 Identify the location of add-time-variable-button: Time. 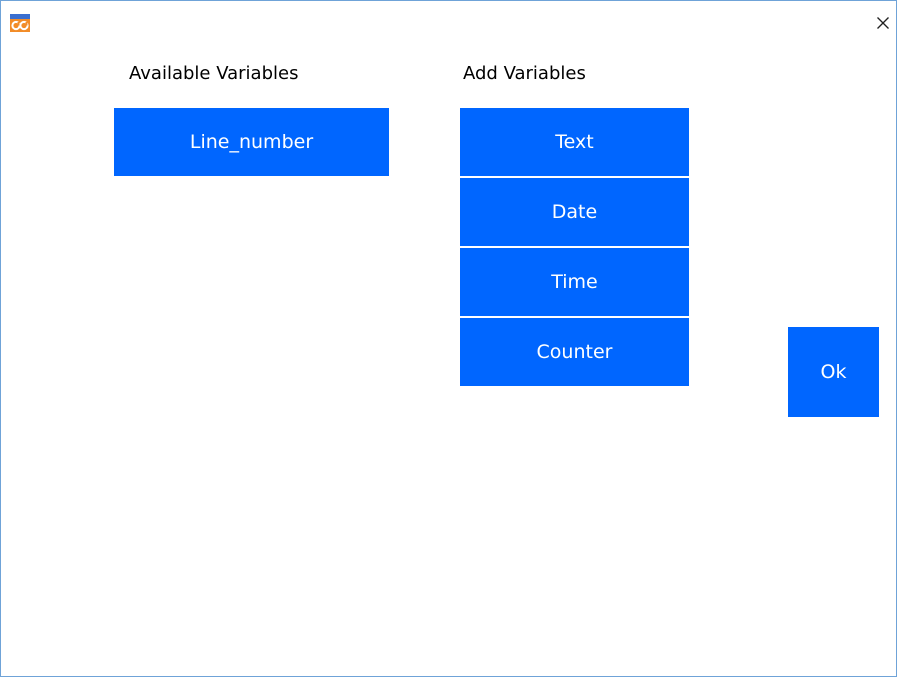
(574, 282).